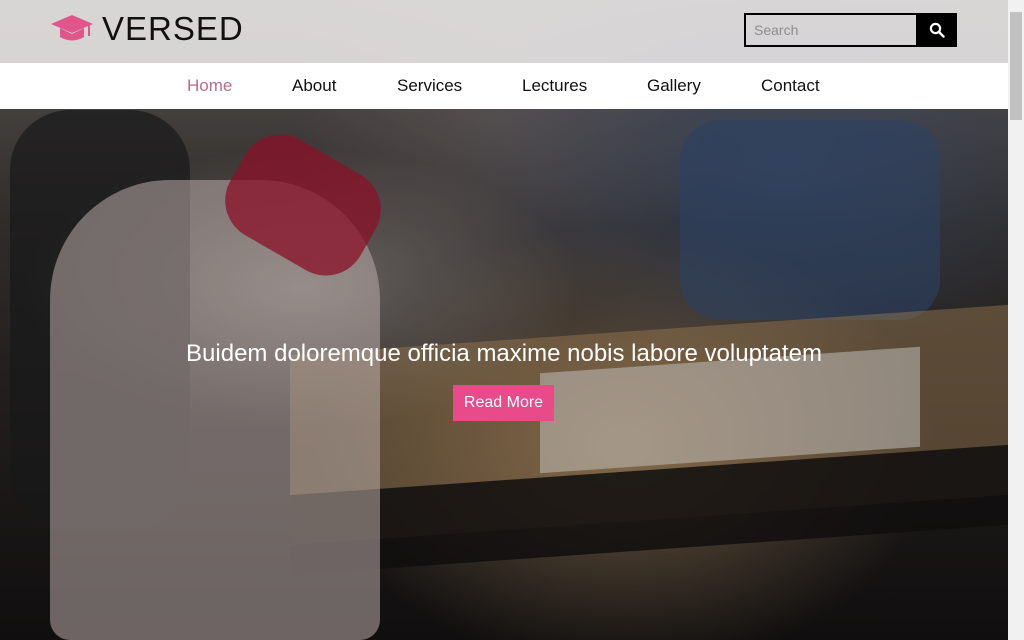 This screenshot has width=1024, height=640. I want to click on nav-item-services: Services, so click(429, 86).